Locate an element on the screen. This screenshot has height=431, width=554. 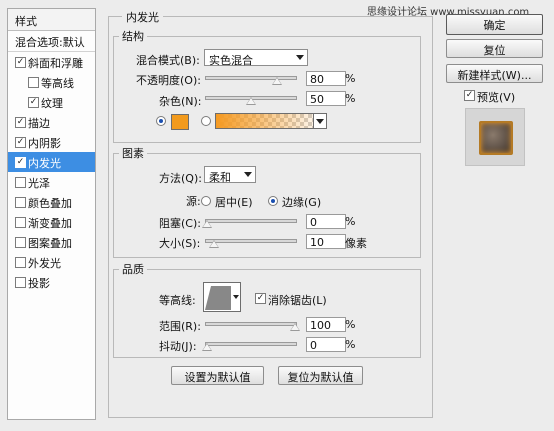
style-item-8: 颜色叠加 is located at coordinates (51, 202).